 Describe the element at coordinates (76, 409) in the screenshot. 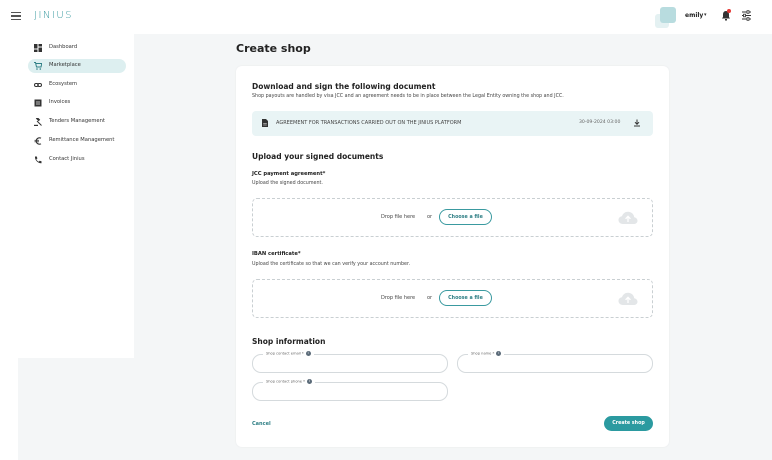

I see `background-panel` at that location.